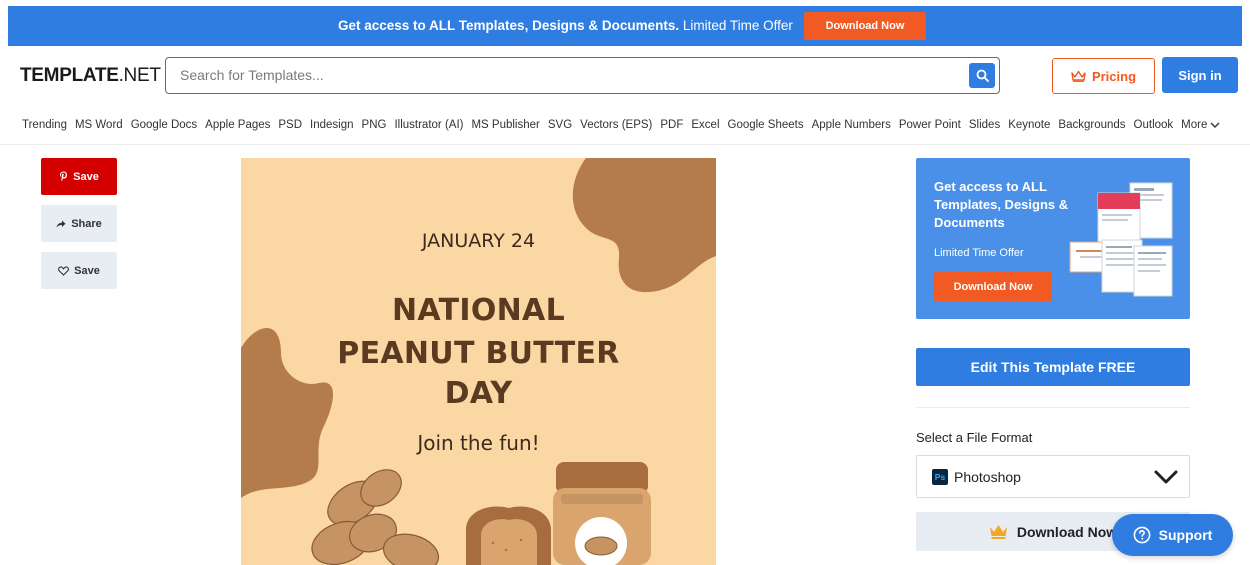  I want to click on category-link: Apple Numbers, so click(851, 125).